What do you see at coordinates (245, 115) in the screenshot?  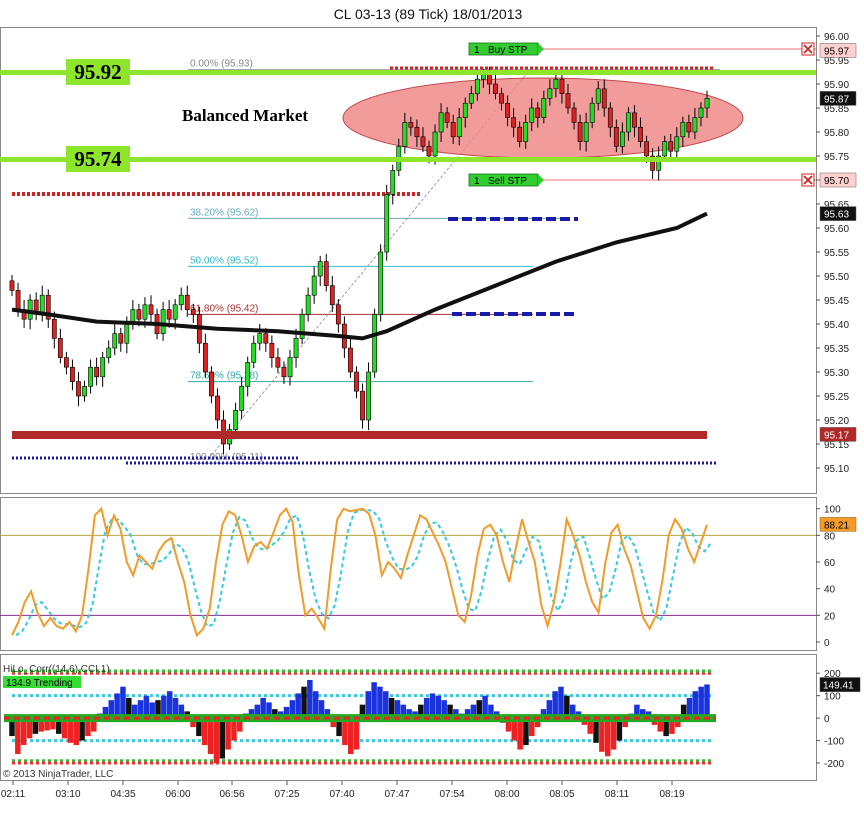 I see `balanced-market-label: Balanced Market` at bounding box center [245, 115].